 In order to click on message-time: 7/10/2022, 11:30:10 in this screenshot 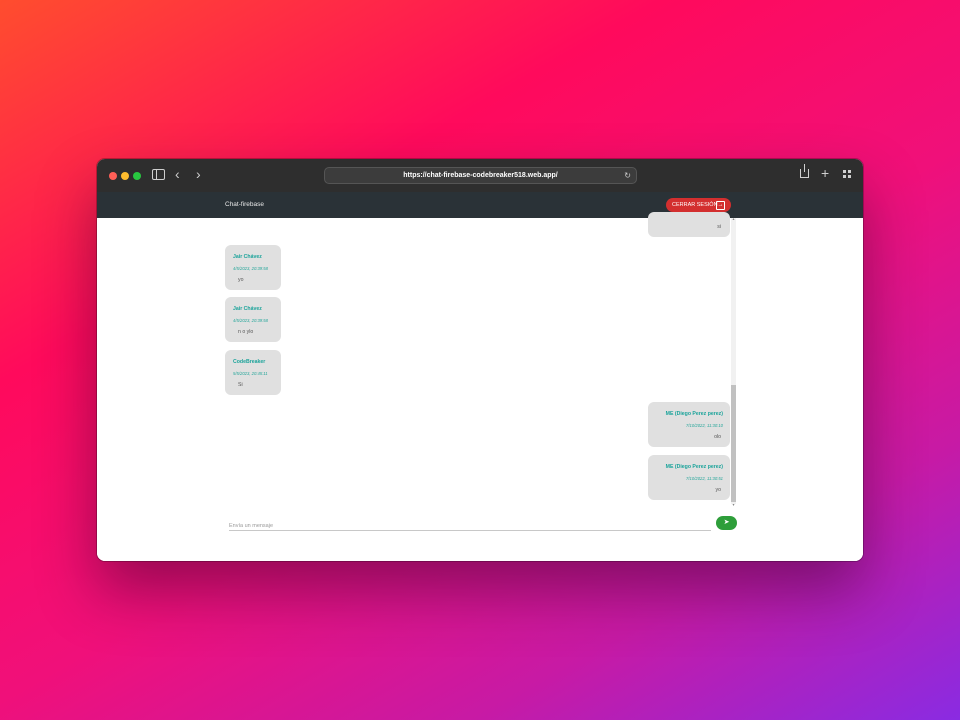, I will do `click(704, 425)`.